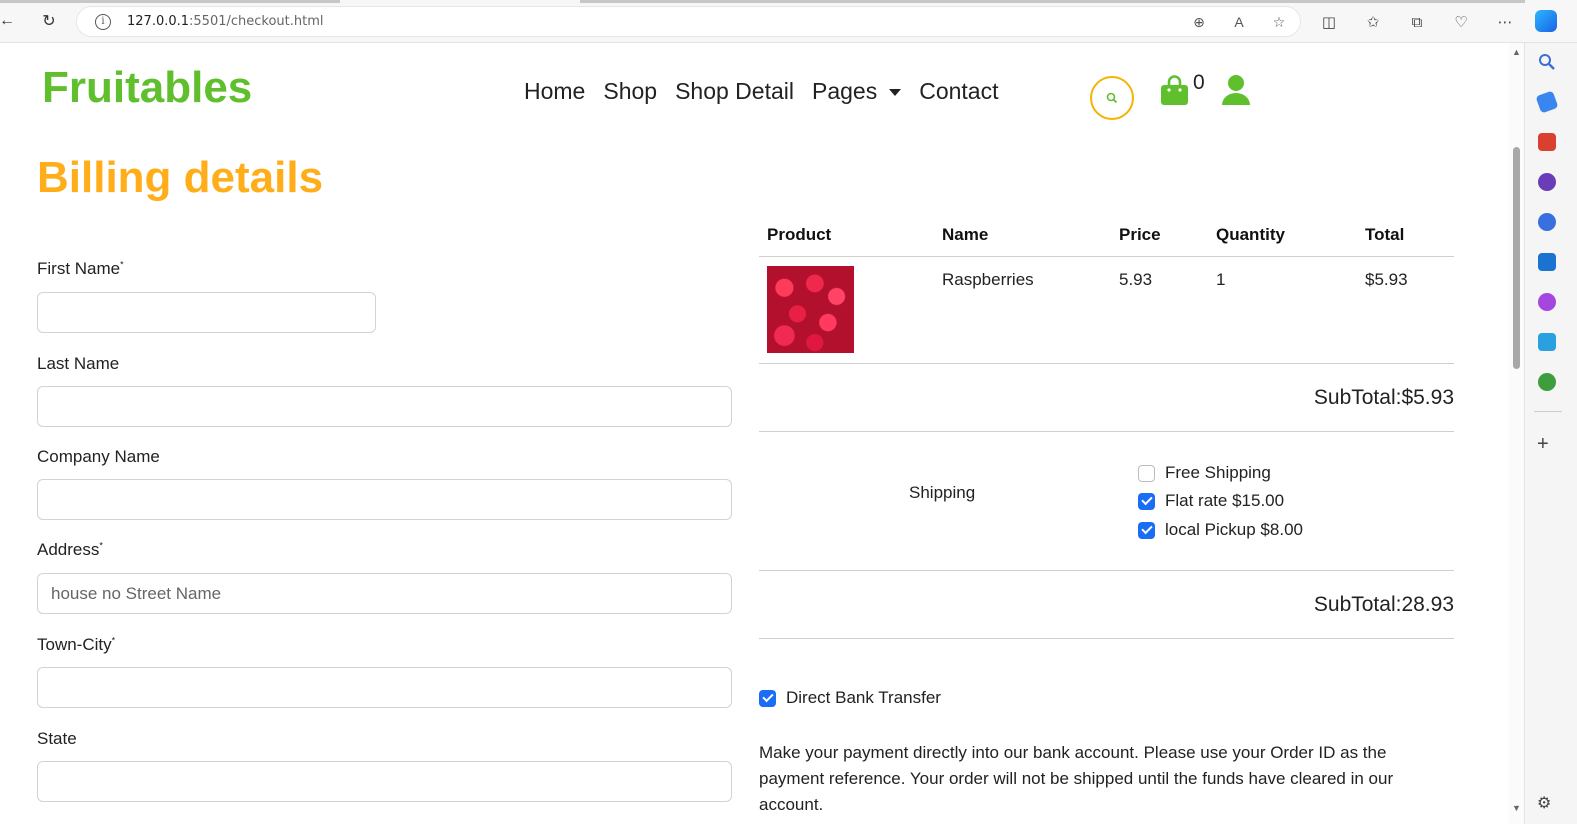 The image size is (1577, 824). What do you see at coordinates (1221, 279) in the screenshot?
I see `item-quantity: 1` at bounding box center [1221, 279].